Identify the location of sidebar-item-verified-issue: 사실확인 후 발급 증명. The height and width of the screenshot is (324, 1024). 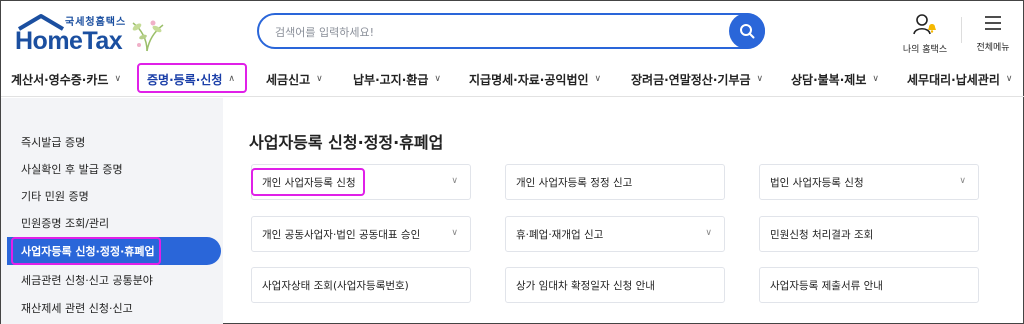
(112, 169).